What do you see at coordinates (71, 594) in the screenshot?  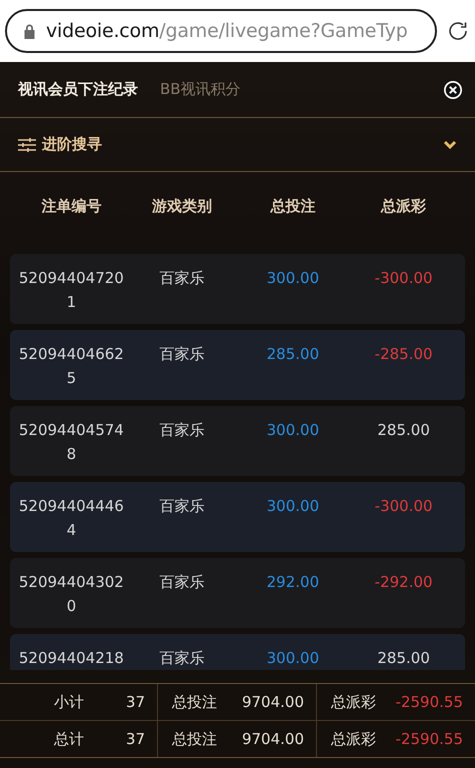 I see `bet-id: 520944043020` at bounding box center [71, 594].